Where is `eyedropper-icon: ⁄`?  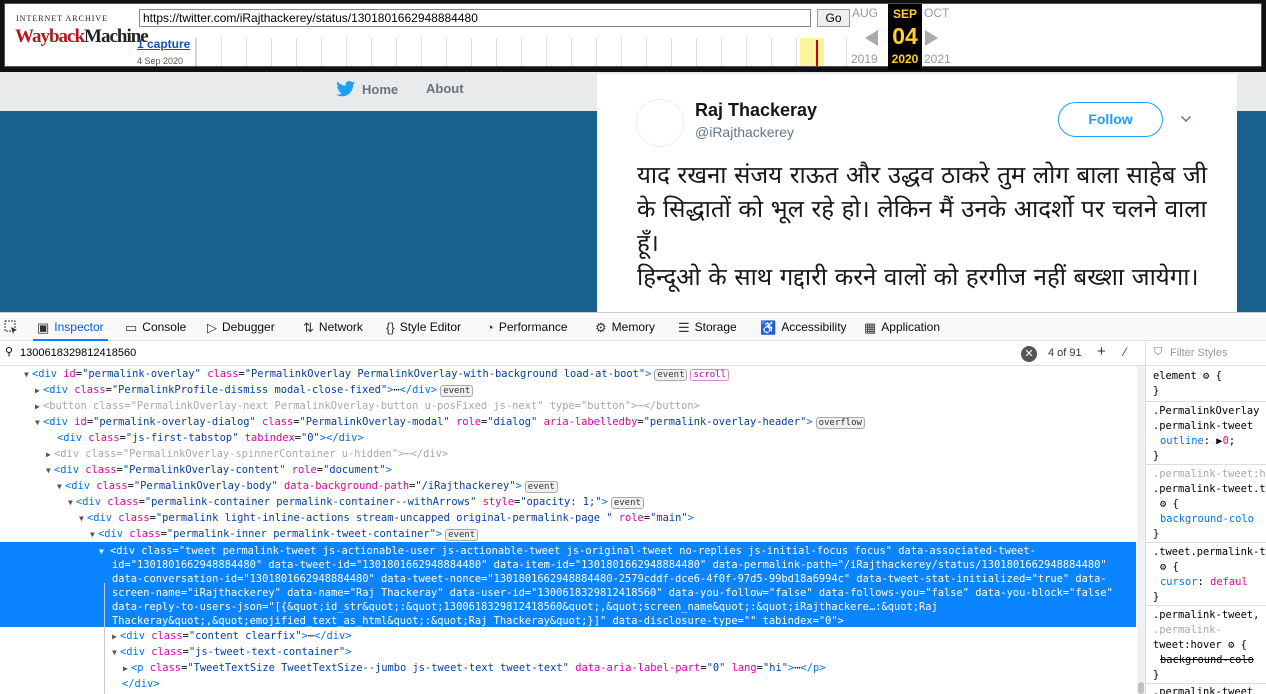
eyedropper-icon: ⁄ is located at coordinates (1125, 352).